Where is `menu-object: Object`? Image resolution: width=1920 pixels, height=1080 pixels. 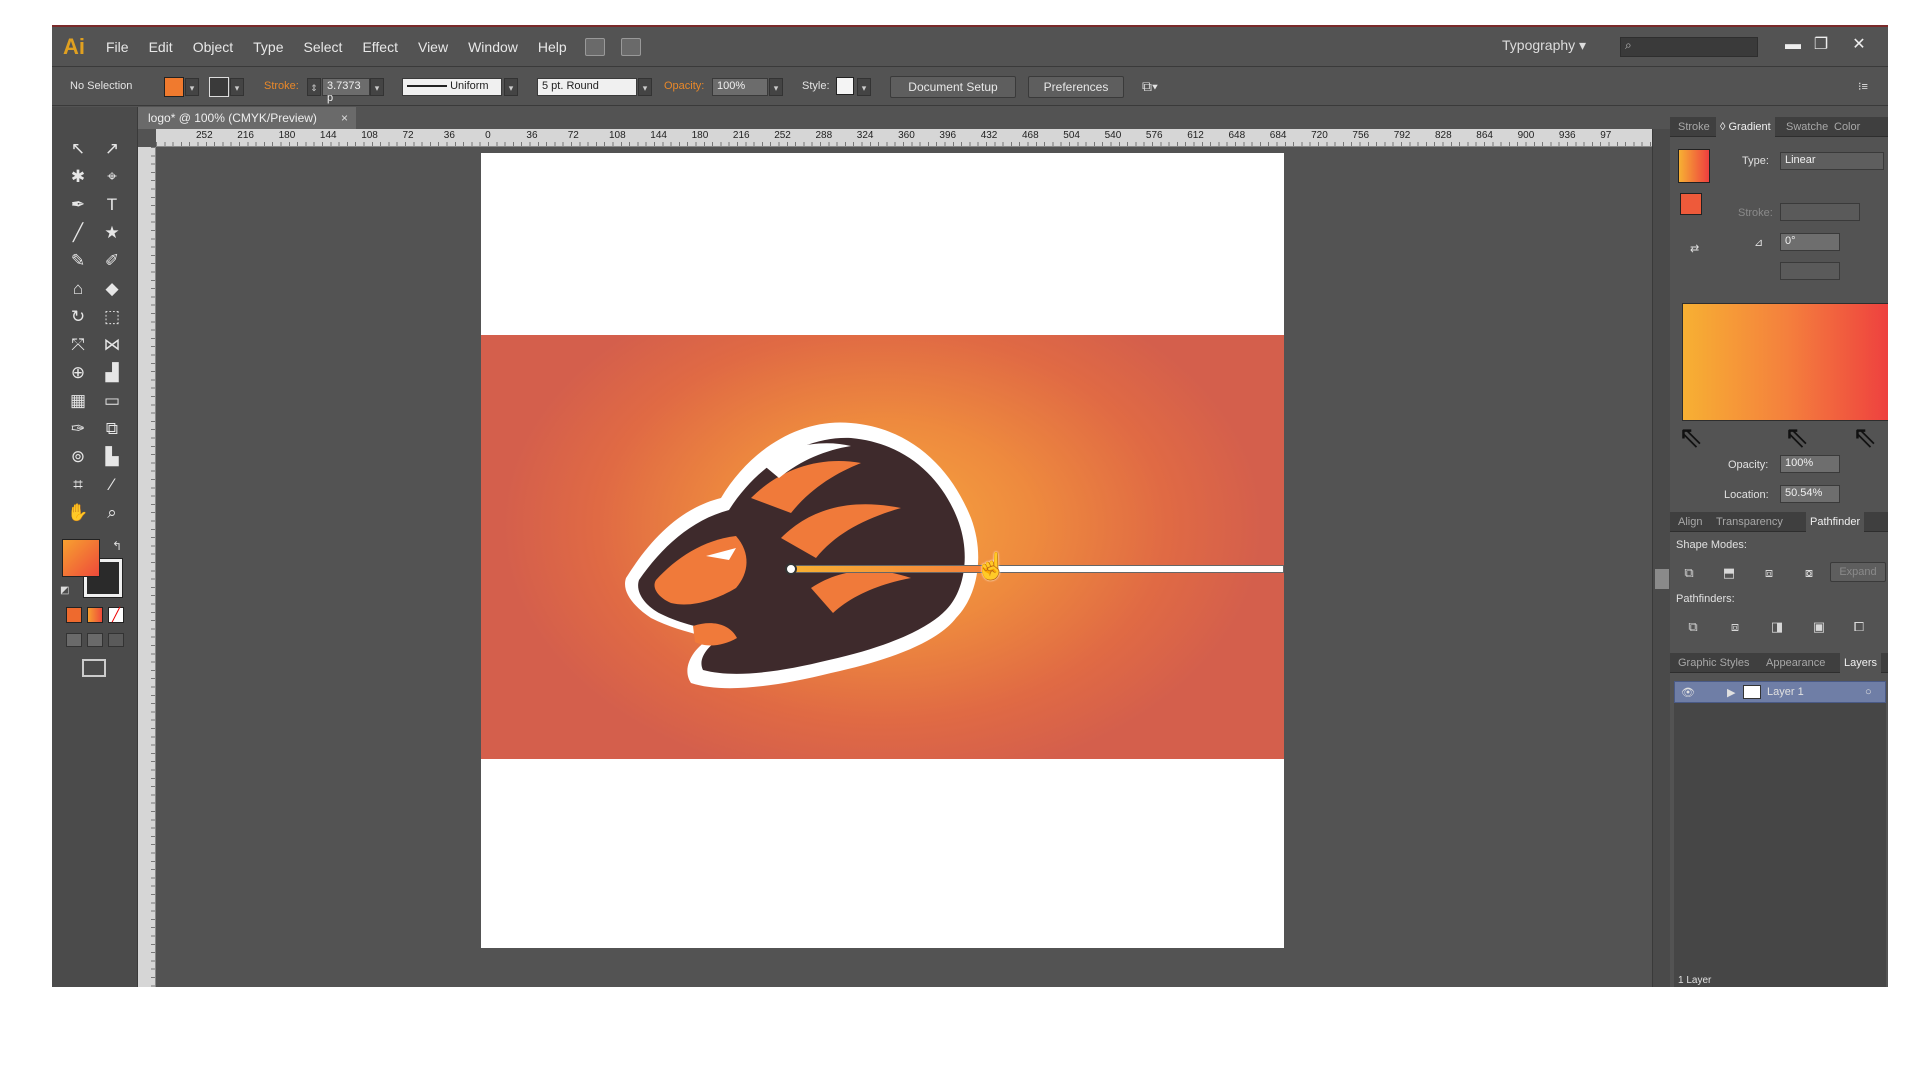
menu-object: Object is located at coordinates (213, 47).